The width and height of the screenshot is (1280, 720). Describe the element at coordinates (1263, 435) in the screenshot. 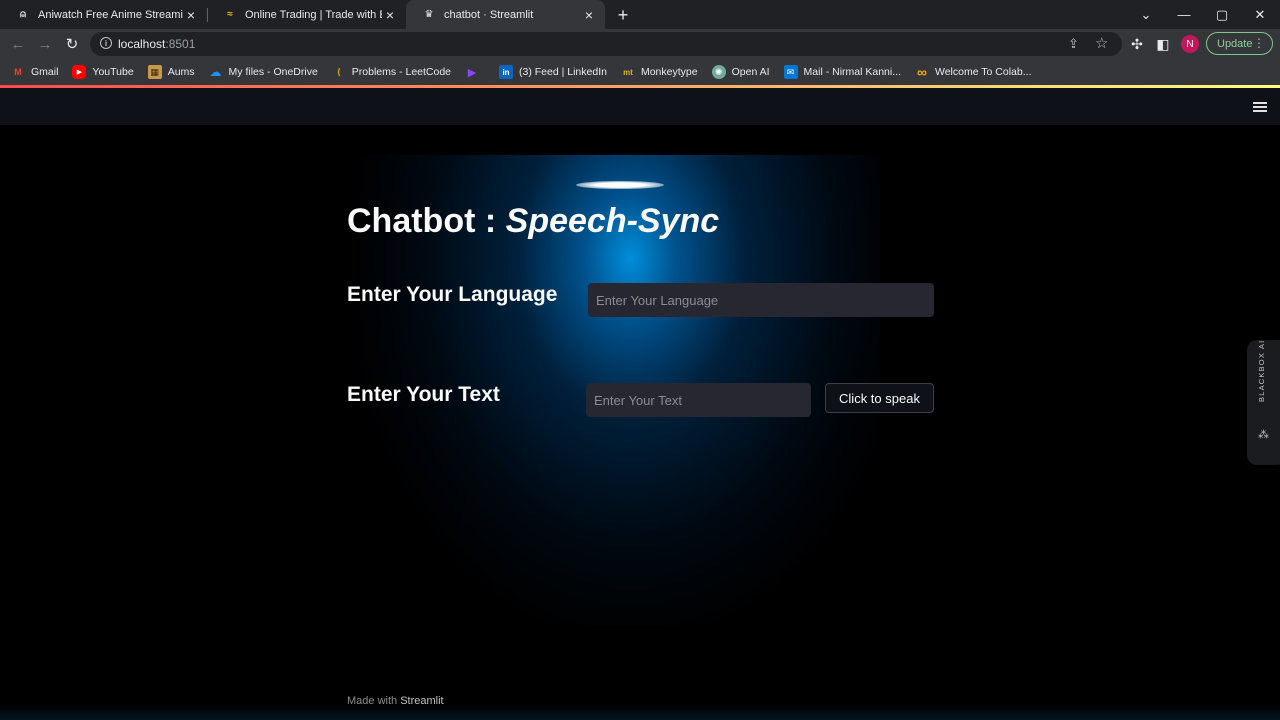

I see `blackbox-logo-icon: ⁂` at that location.